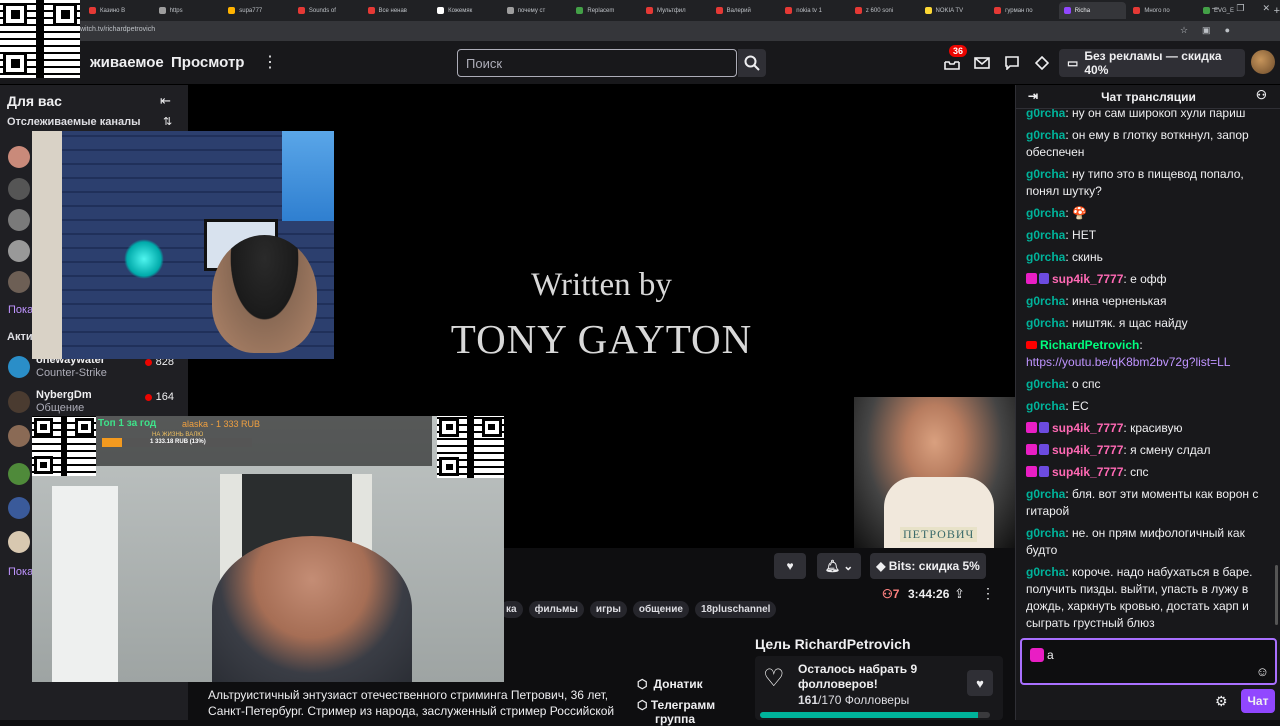 The image size is (1280, 726). What do you see at coordinates (118, 10) in the screenshot?
I see `browser-tab: Казино В` at bounding box center [118, 10].